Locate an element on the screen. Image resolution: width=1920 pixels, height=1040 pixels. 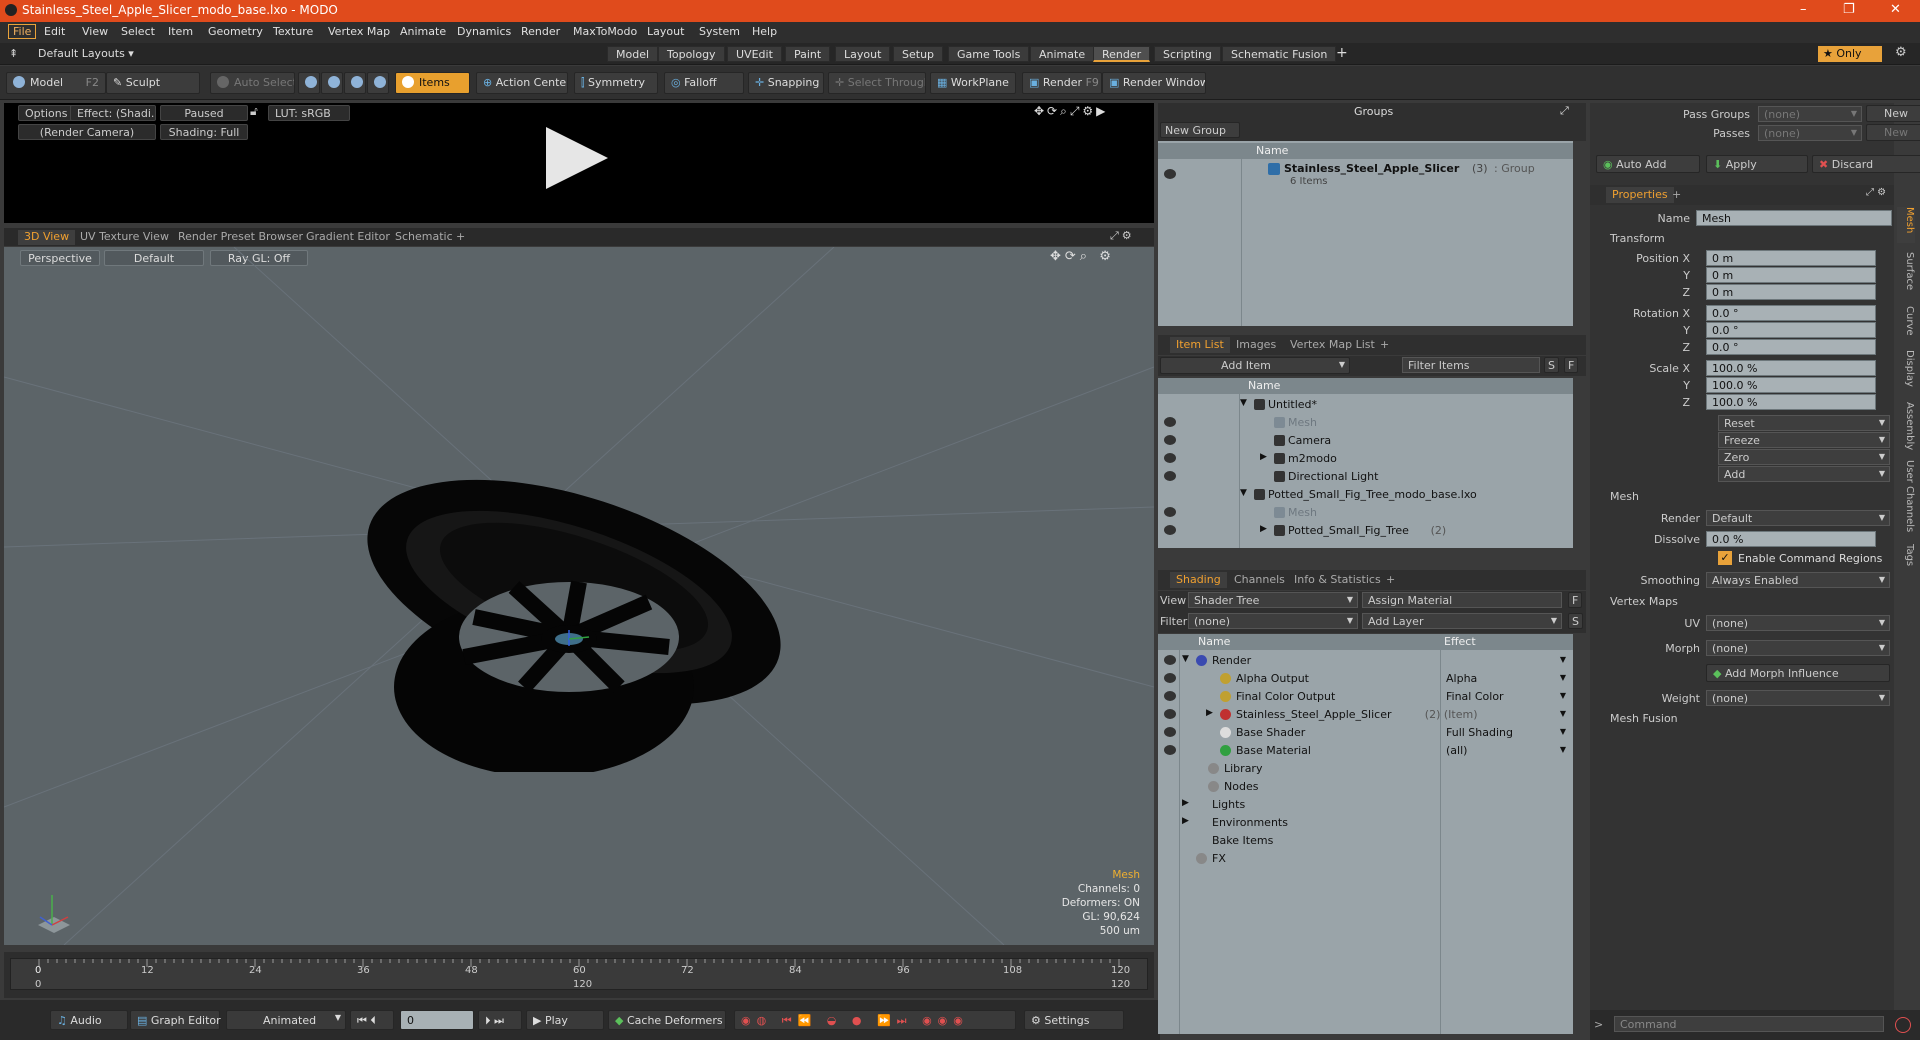
filter-dropdown: (none) is located at coordinates (1273, 621).